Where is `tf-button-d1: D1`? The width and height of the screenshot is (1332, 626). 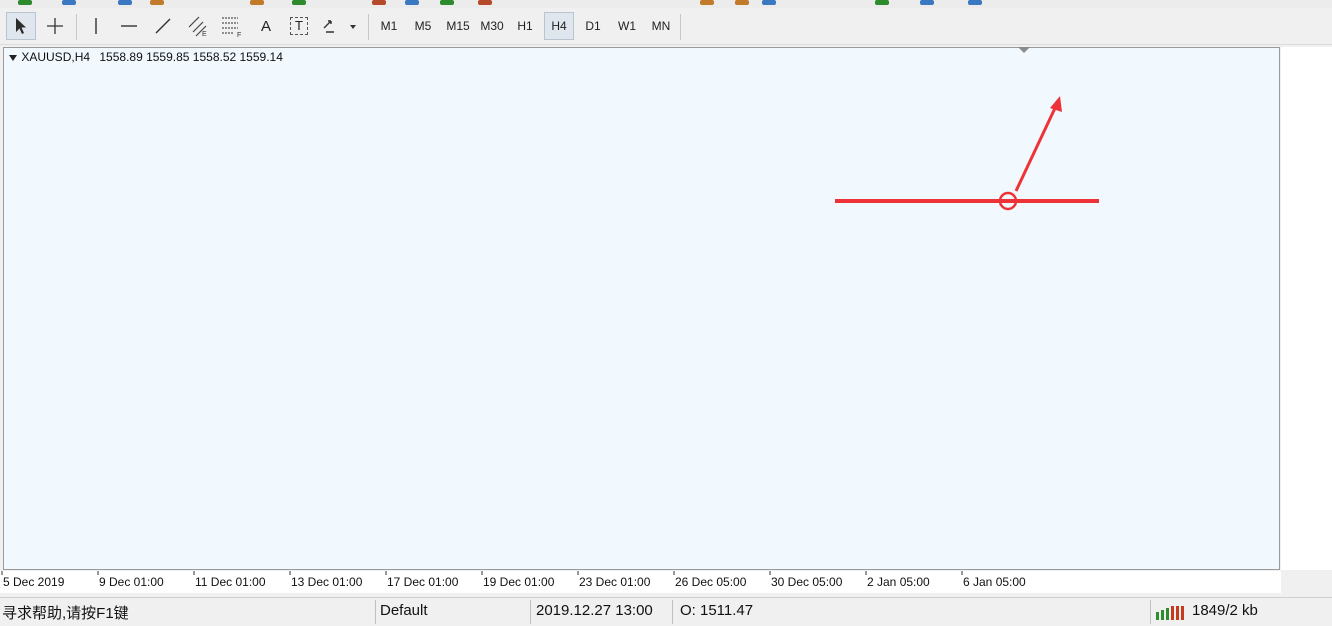 tf-button-d1: D1 is located at coordinates (593, 26).